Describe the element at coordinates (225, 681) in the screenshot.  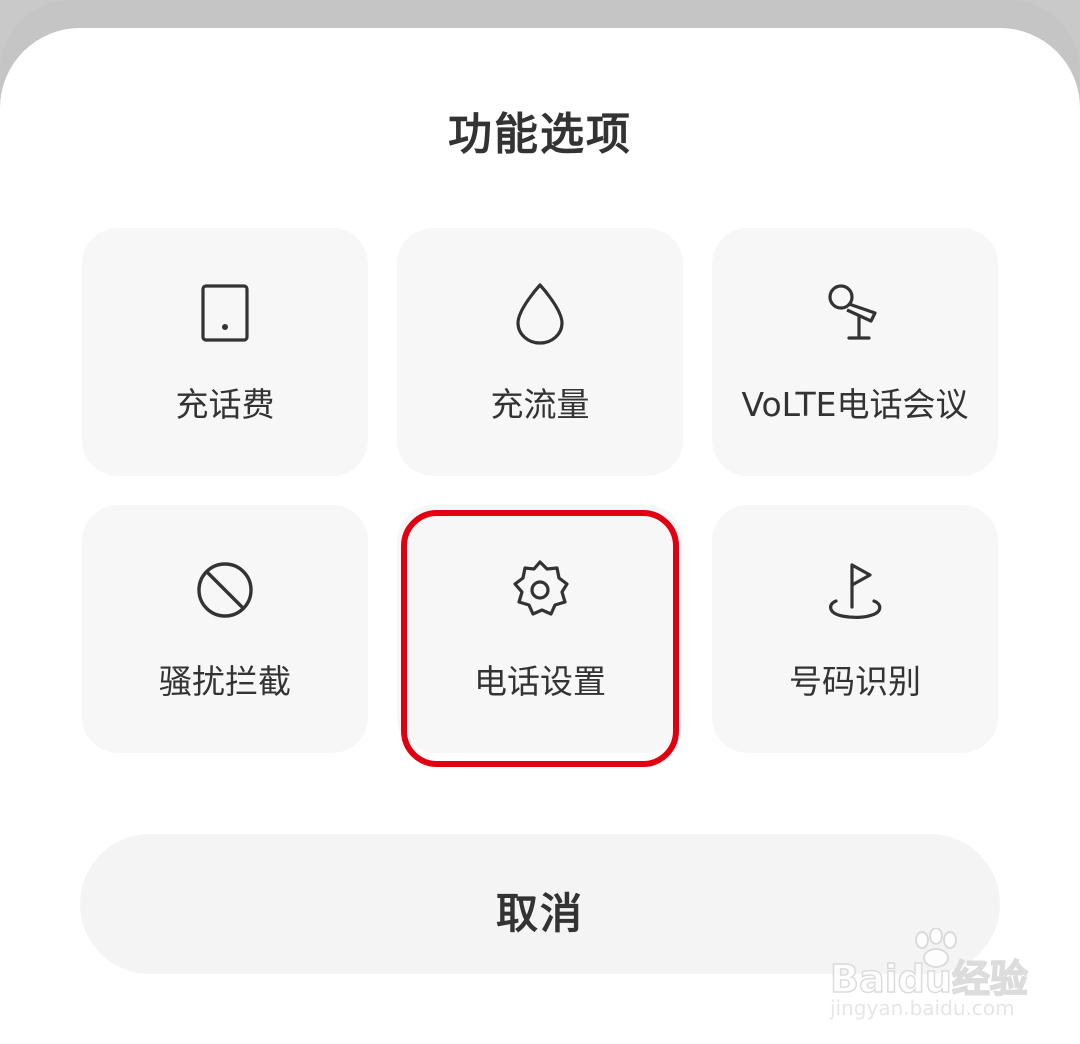
I see `option-label: 骚扰拦截` at that location.